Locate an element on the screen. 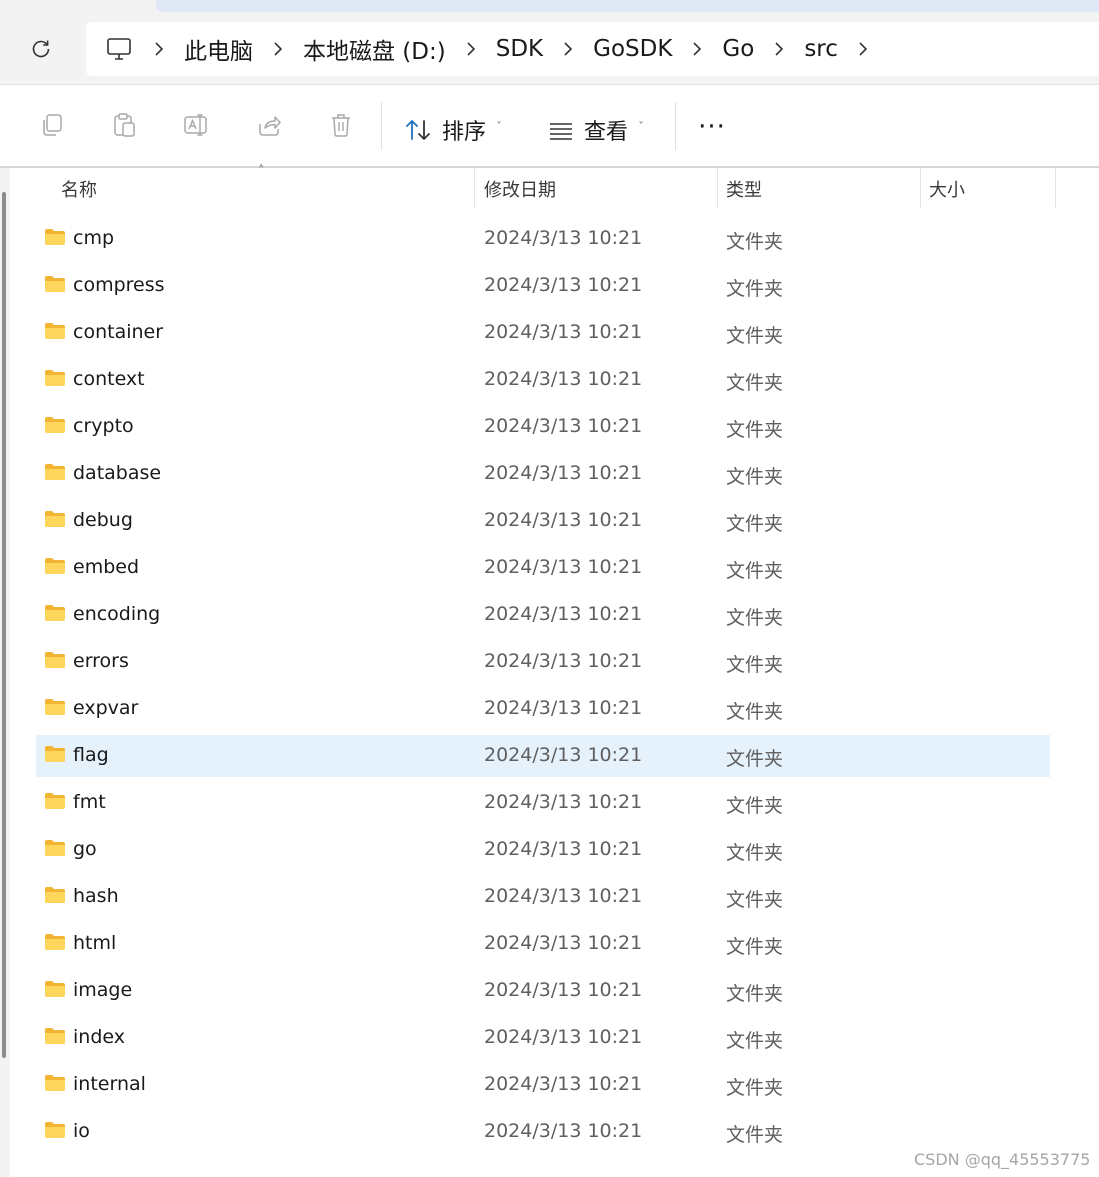  file-name: compress is located at coordinates (119, 285).